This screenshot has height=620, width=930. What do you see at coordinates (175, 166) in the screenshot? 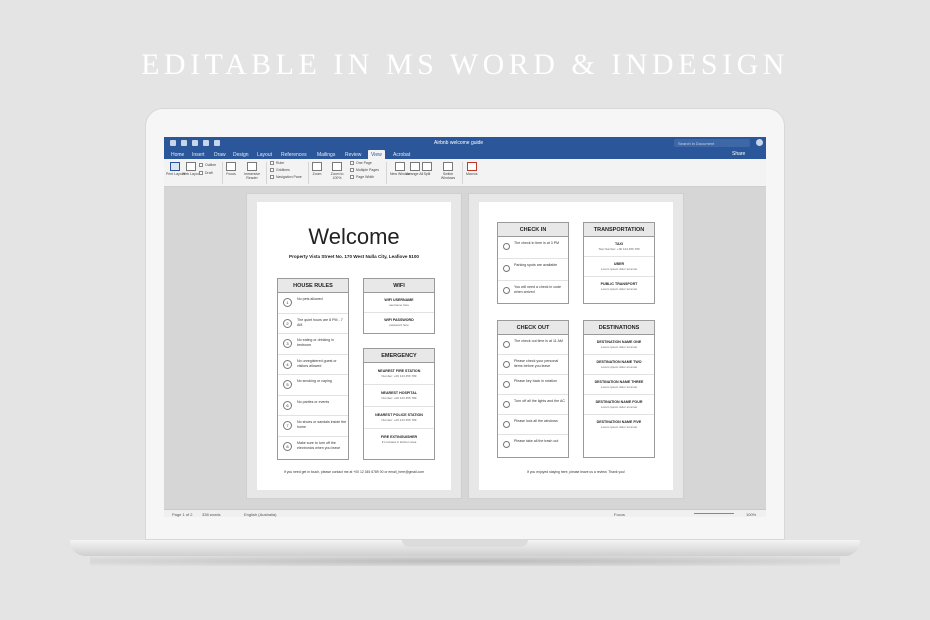
I see `print-layout-icon` at bounding box center [175, 166].